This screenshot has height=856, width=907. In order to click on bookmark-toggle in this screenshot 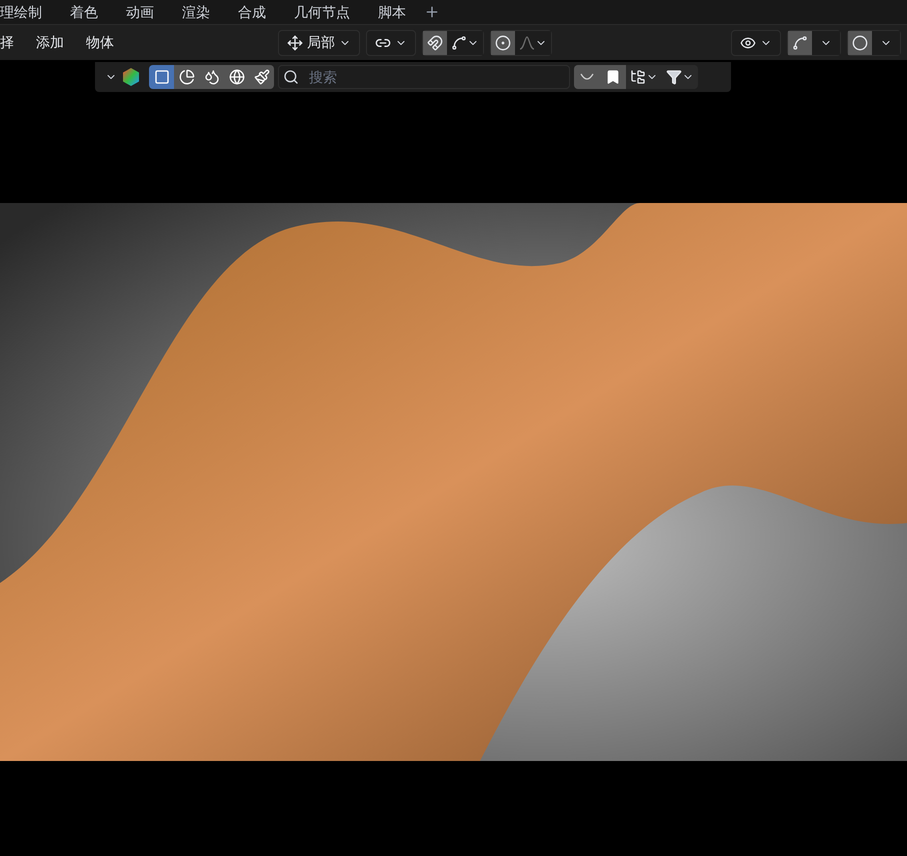, I will do `click(613, 77)`.